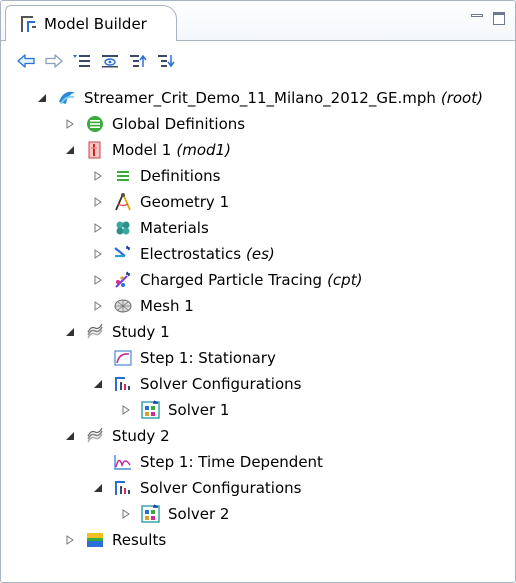 Image resolution: width=516 pixels, height=583 pixels. I want to click on tree-node-study1-solver-configurations: Solver Configurations, so click(196, 384).